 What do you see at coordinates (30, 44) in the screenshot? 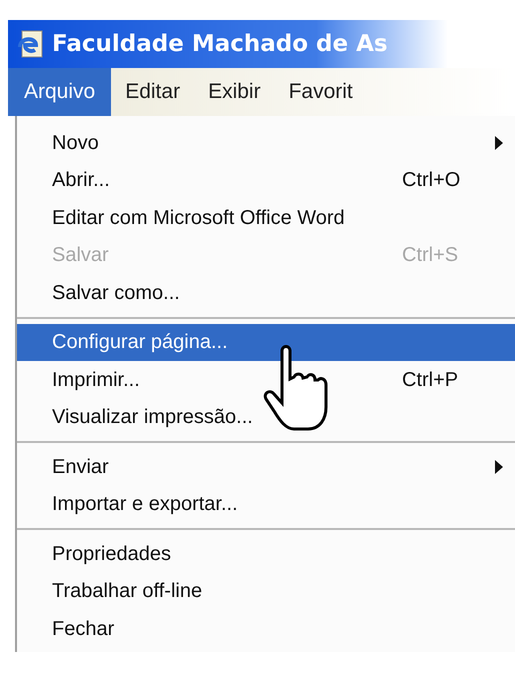
I see `browser-page-icon` at bounding box center [30, 44].